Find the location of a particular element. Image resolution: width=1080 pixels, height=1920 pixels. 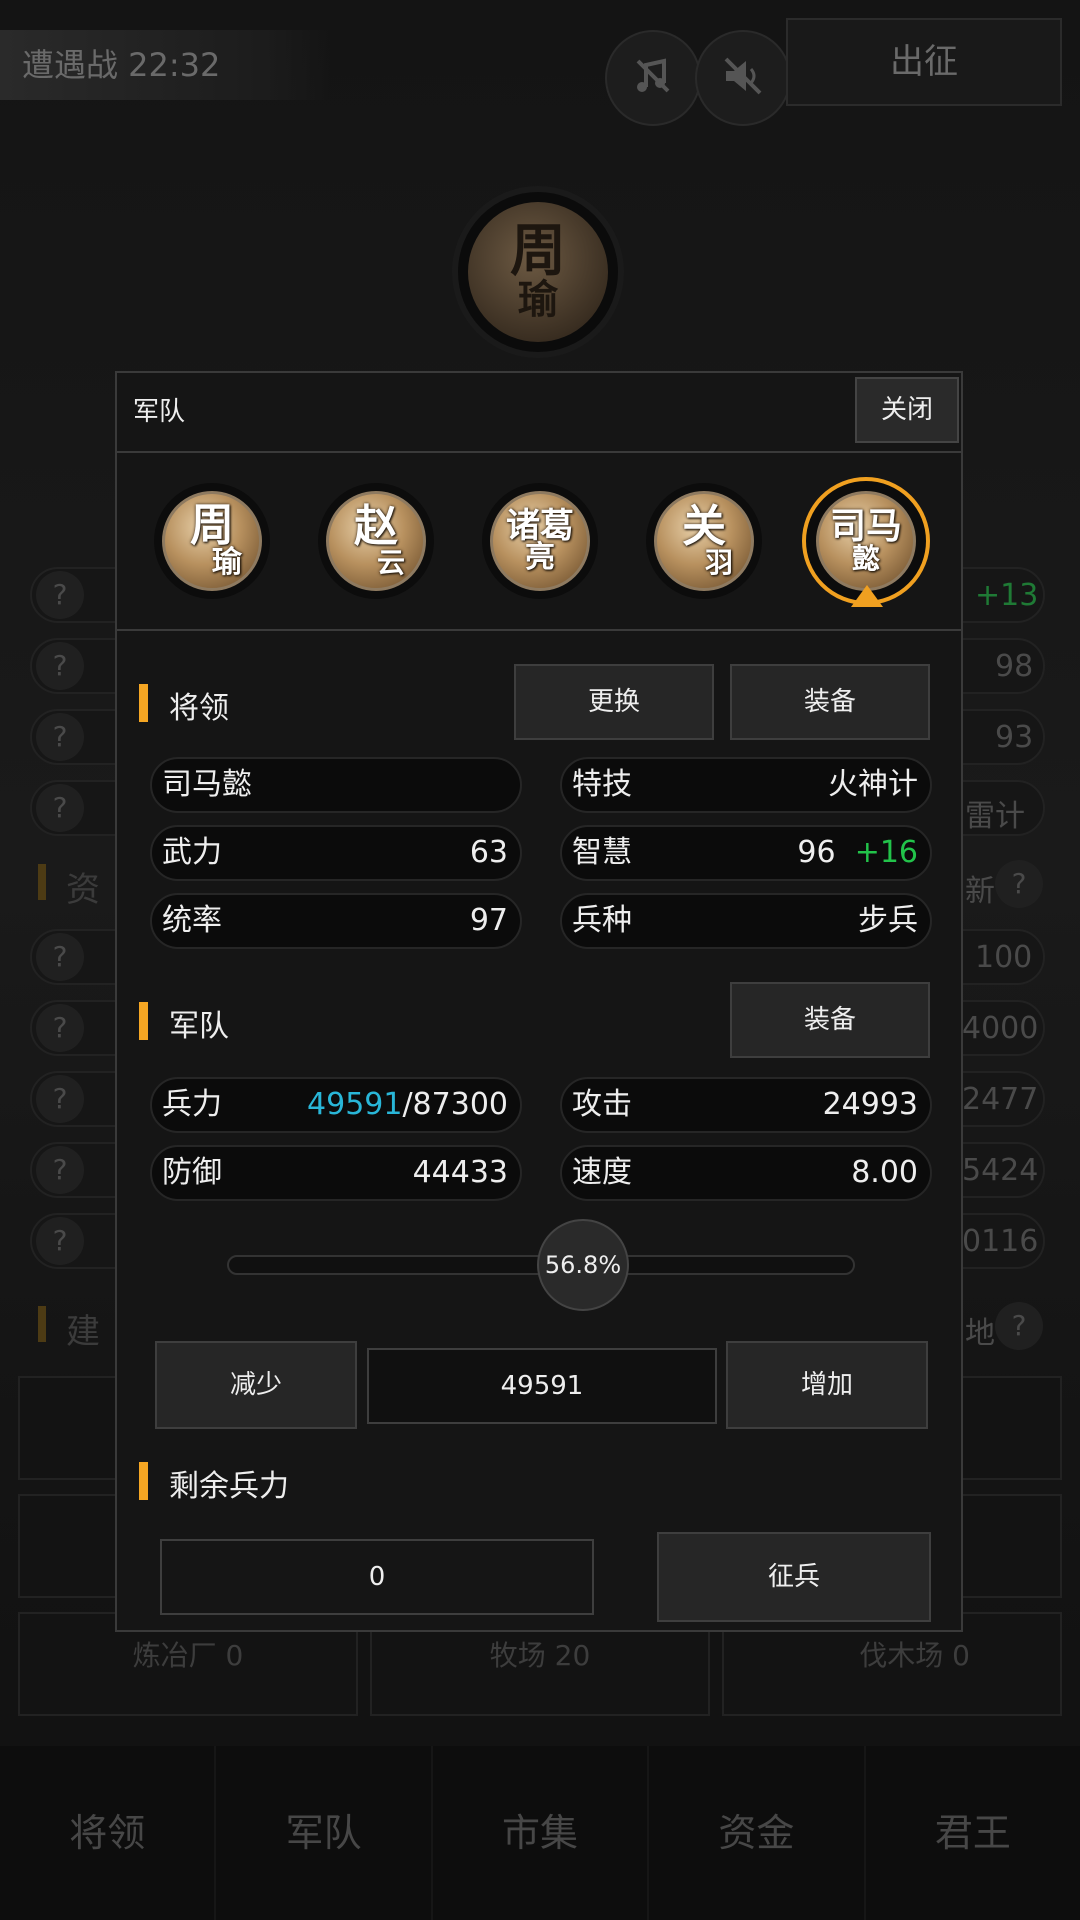

force-value: 63 is located at coordinates (488, 852).